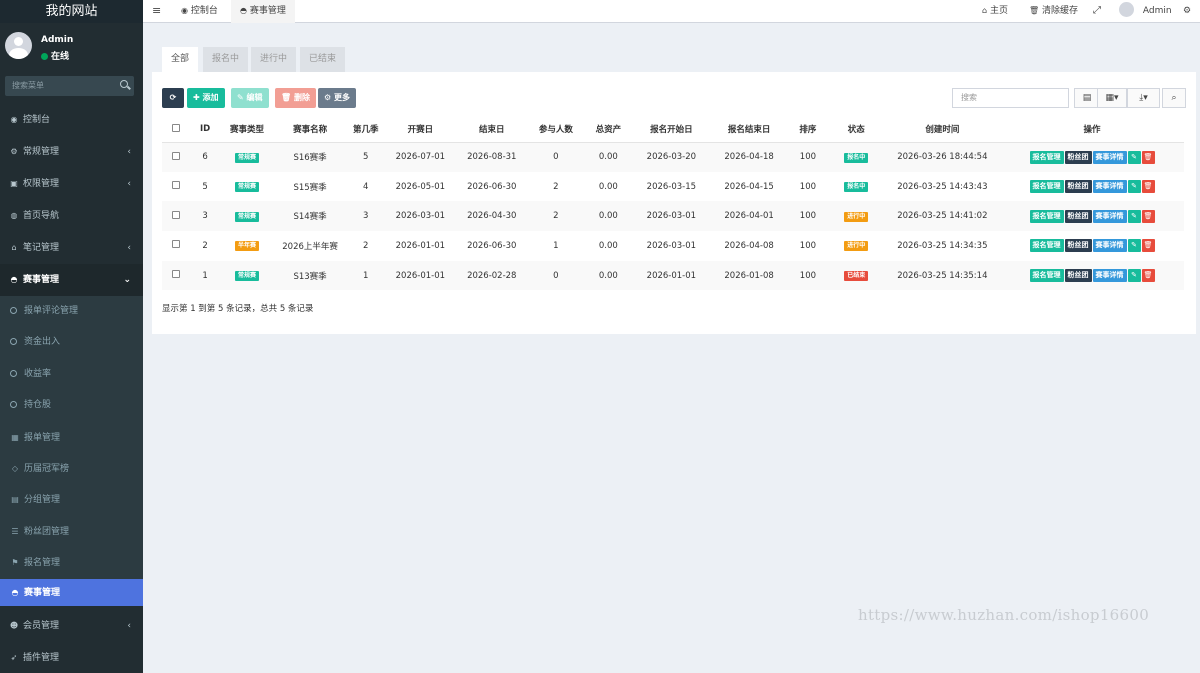 Image resolution: width=1200 pixels, height=673 pixels. I want to click on tab-all: 全部, so click(180, 59).